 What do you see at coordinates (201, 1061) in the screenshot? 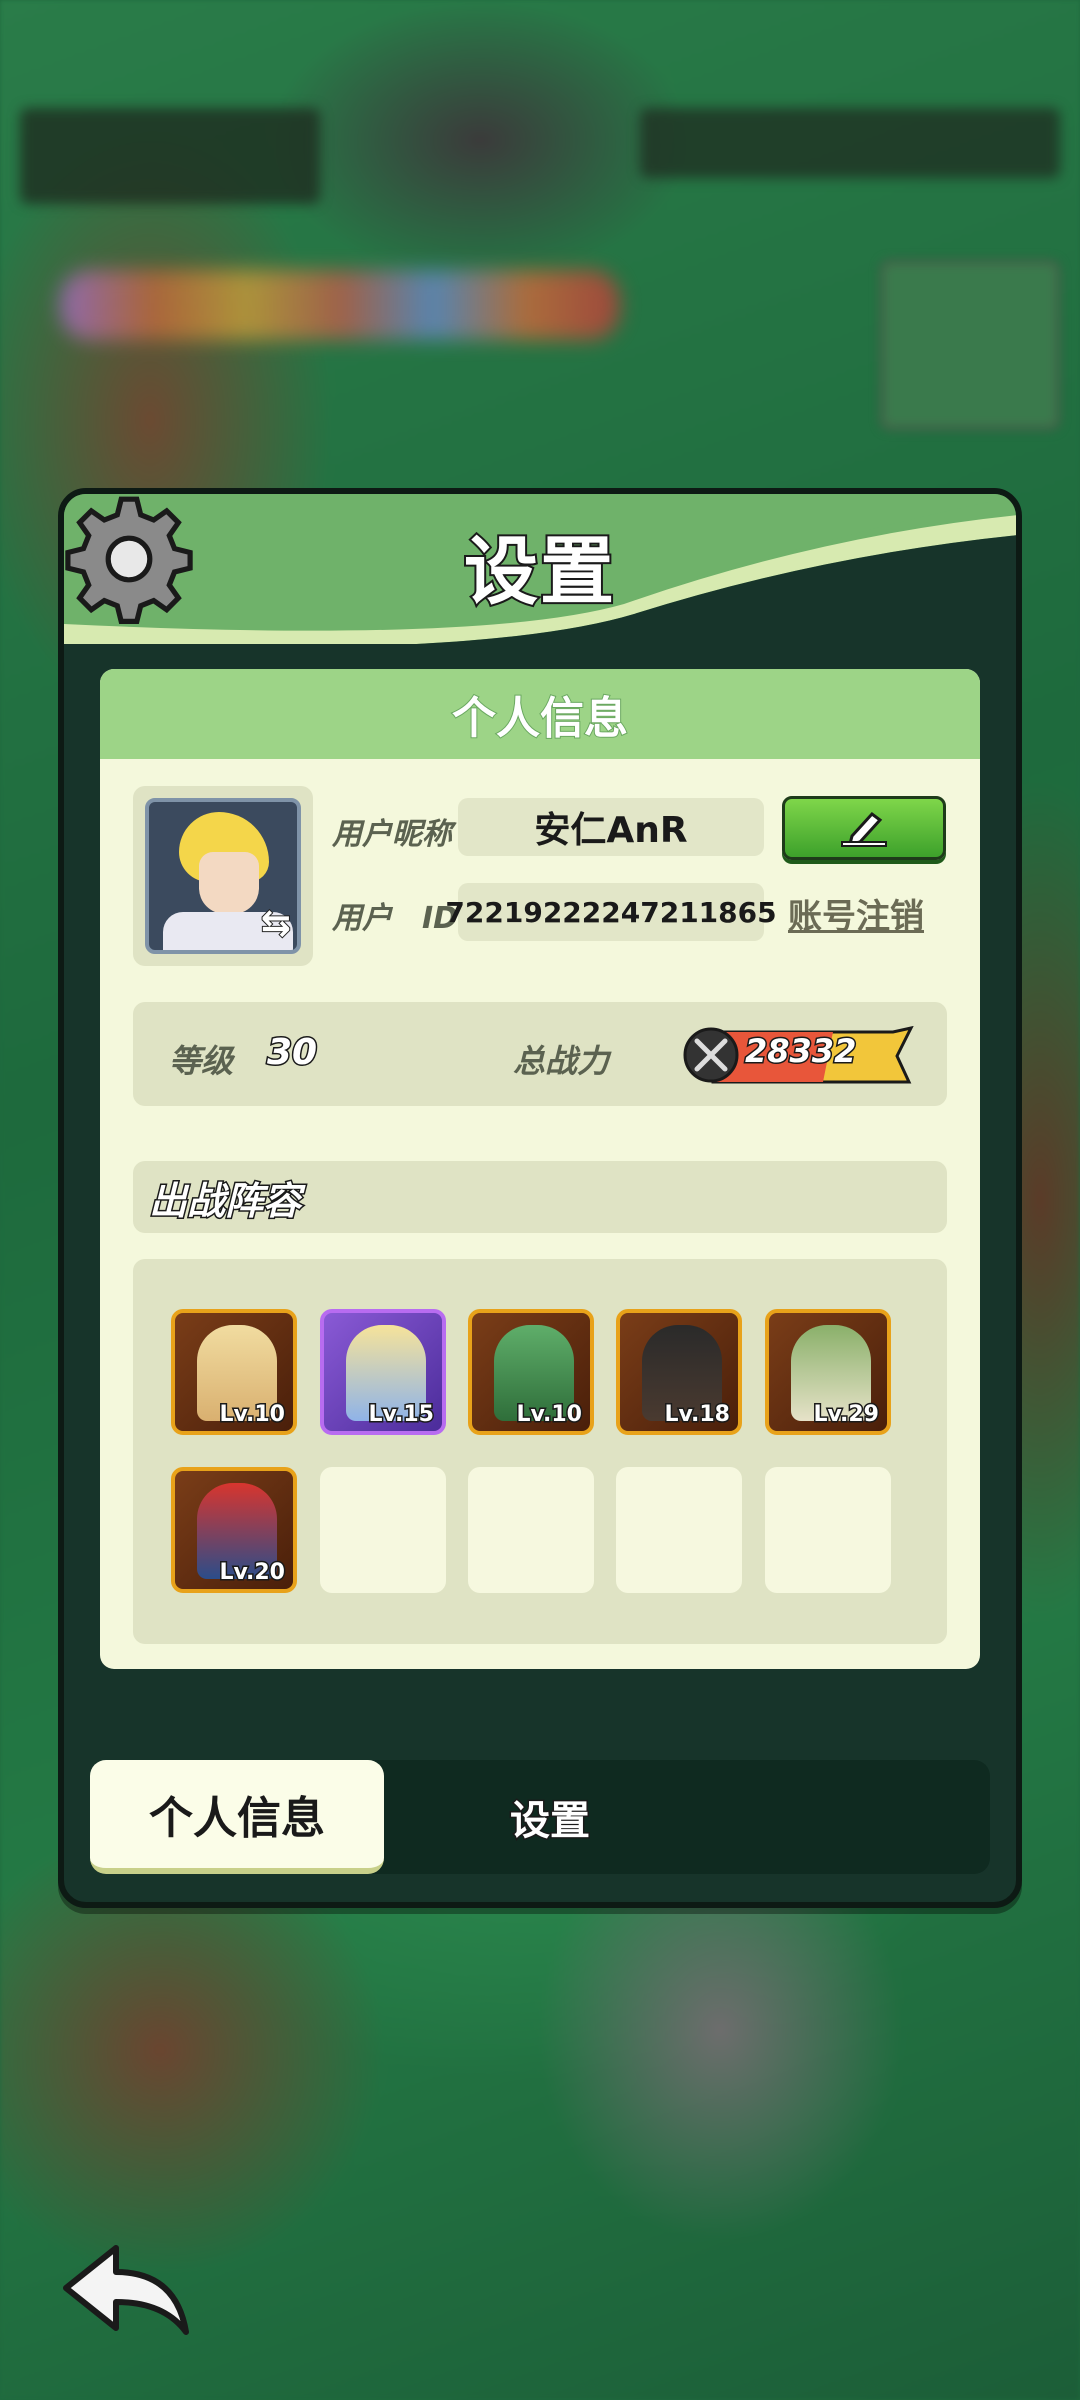
I see `level-label: 等级` at bounding box center [201, 1061].